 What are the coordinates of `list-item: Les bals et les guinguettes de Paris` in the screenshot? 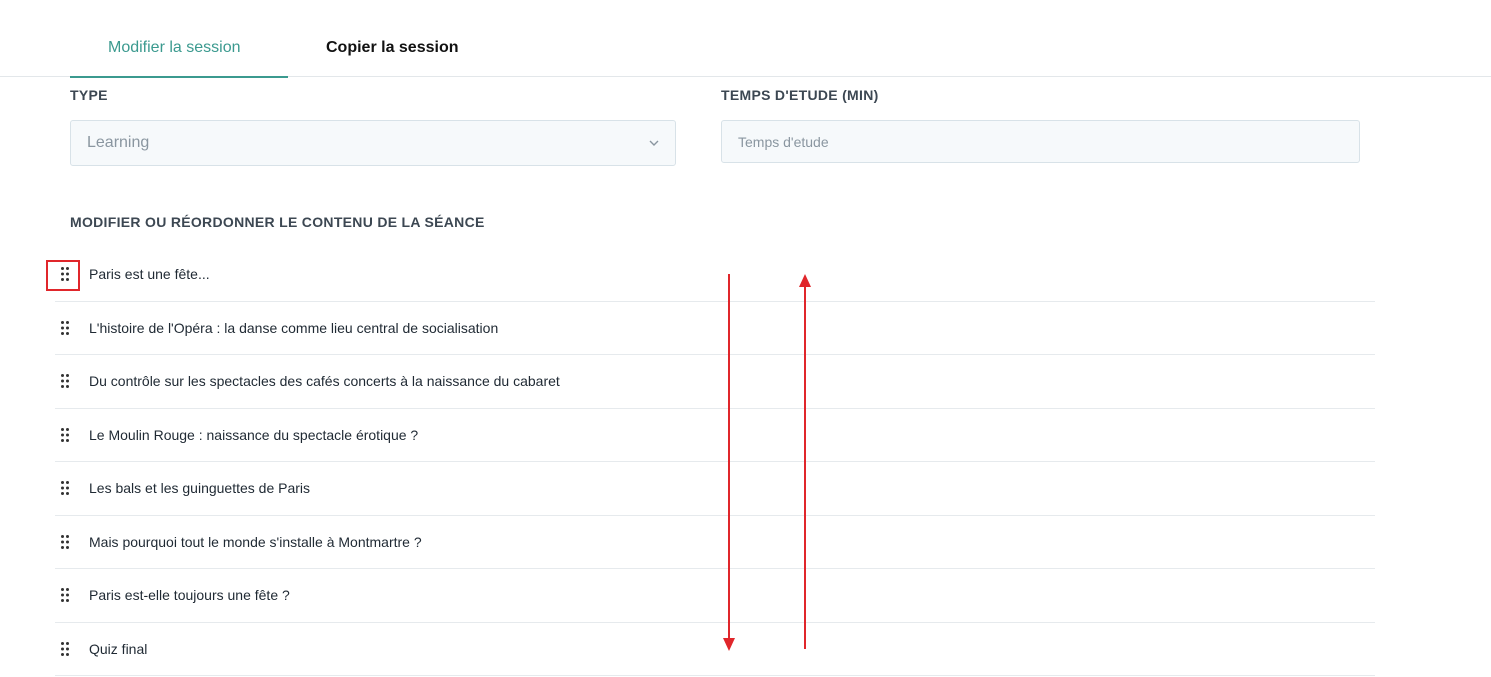 It's located at (715, 489).